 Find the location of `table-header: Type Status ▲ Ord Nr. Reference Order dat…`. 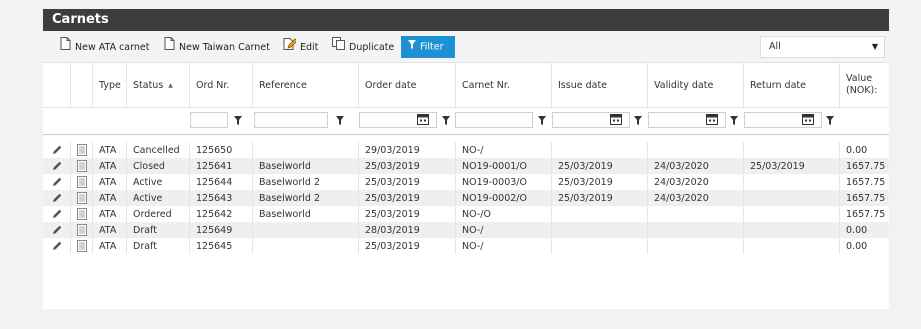

table-header: Type Status ▲ Ord Nr. Reference Order dat… is located at coordinates (466, 85).